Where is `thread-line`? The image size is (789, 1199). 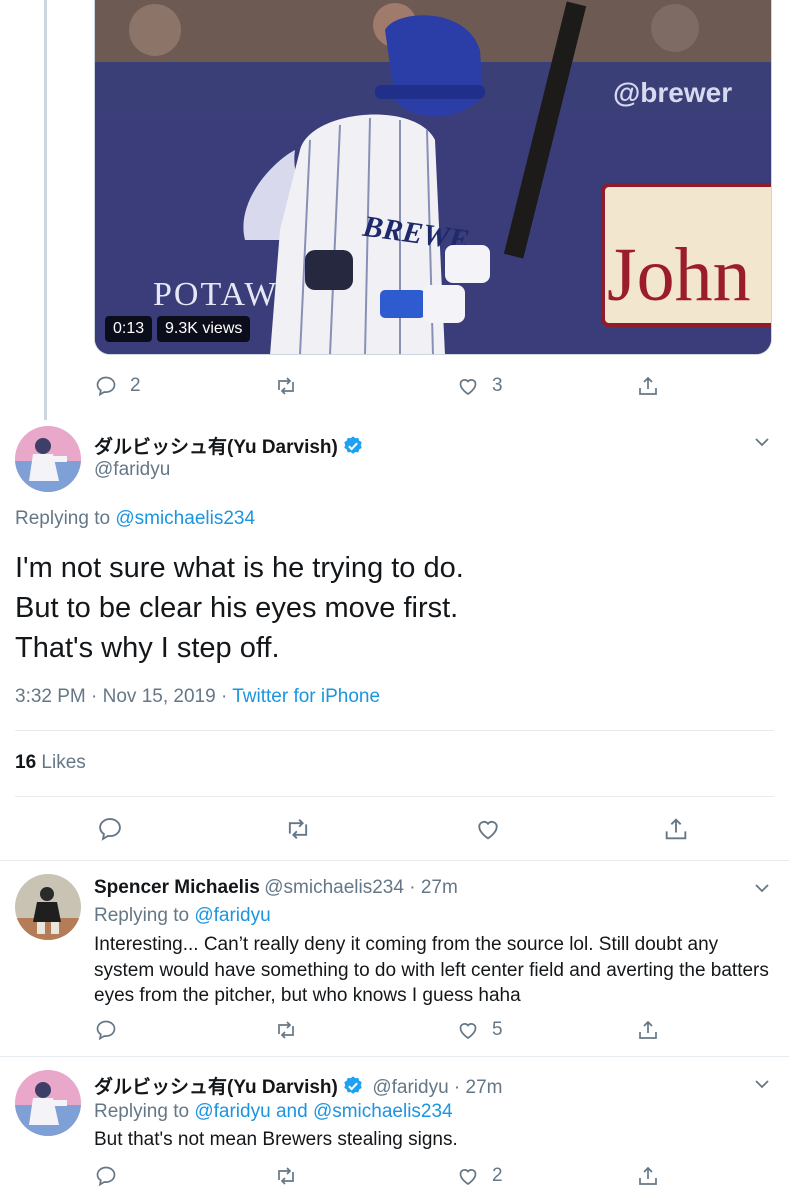
thread-line is located at coordinates (45, 210).